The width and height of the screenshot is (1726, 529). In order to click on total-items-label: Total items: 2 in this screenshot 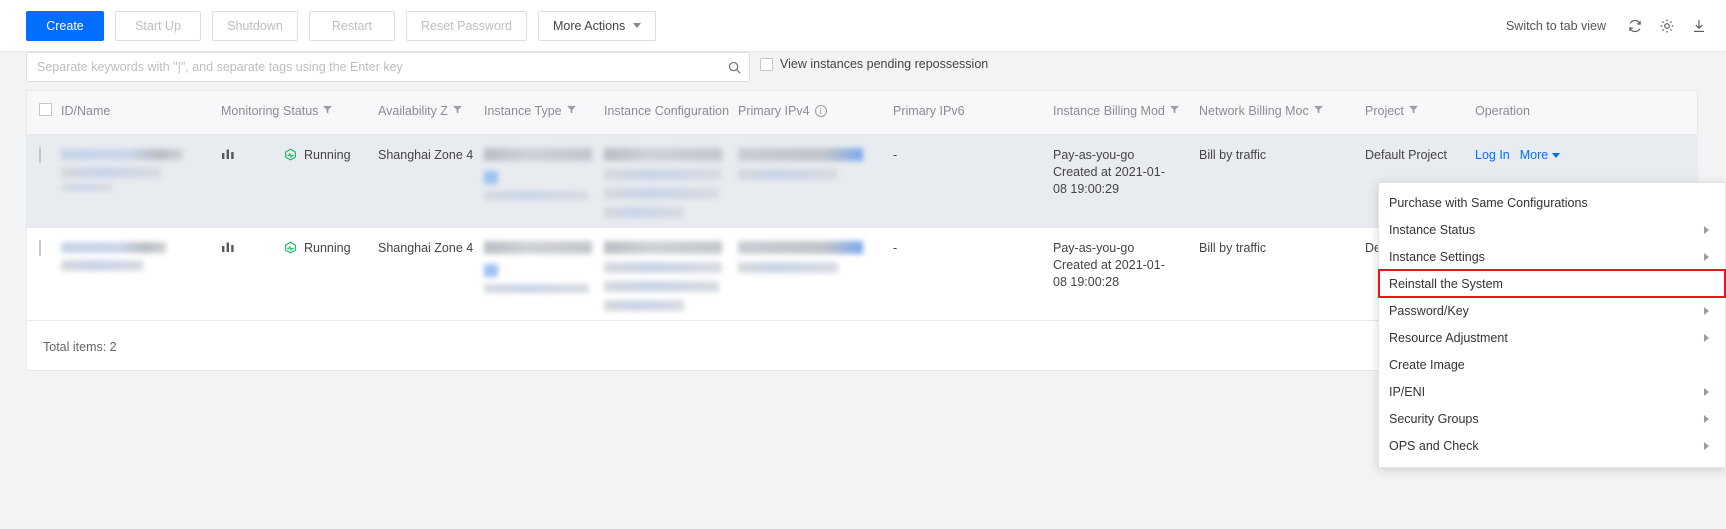, I will do `click(80, 347)`.